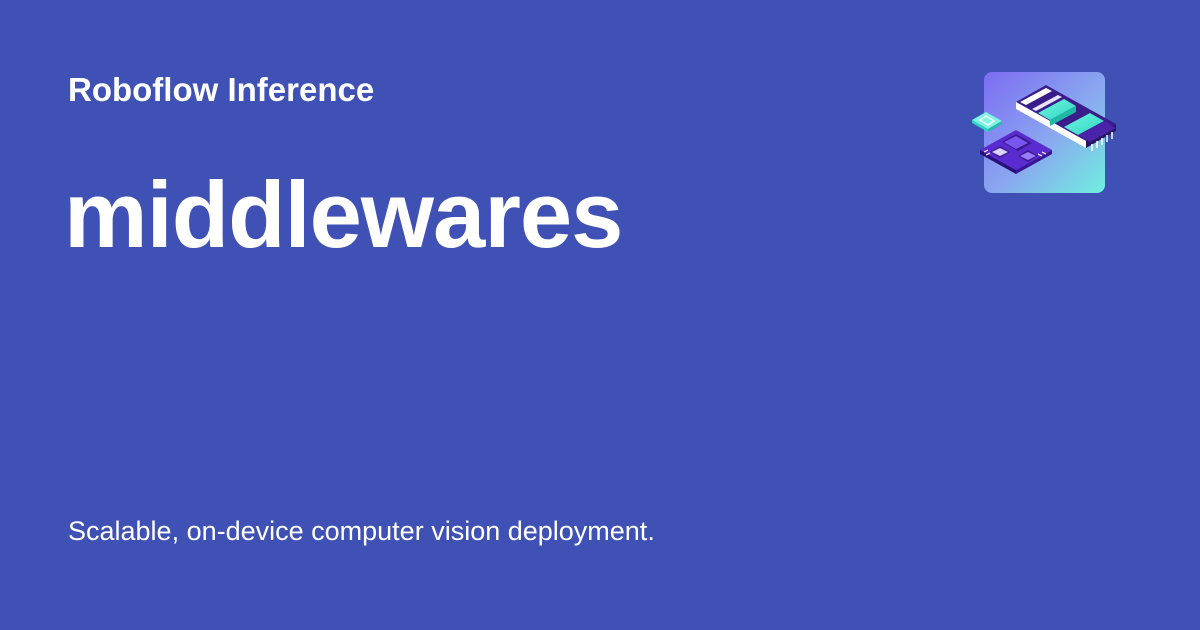  What do you see at coordinates (343, 214) in the screenshot?
I see `page-title: middlewares` at bounding box center [343, 214].